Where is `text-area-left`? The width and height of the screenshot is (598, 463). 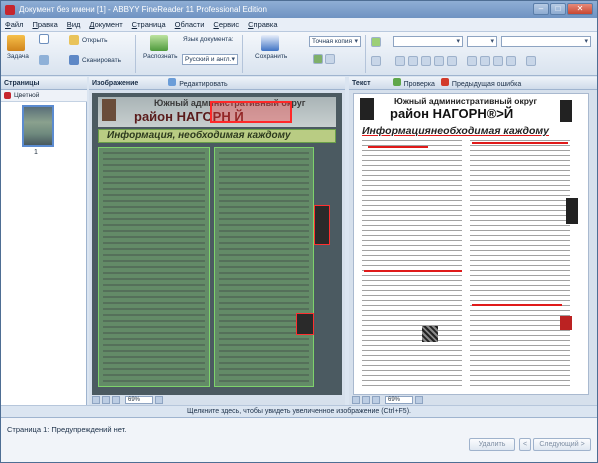
text-area-left is located at coordinates (154, 267).